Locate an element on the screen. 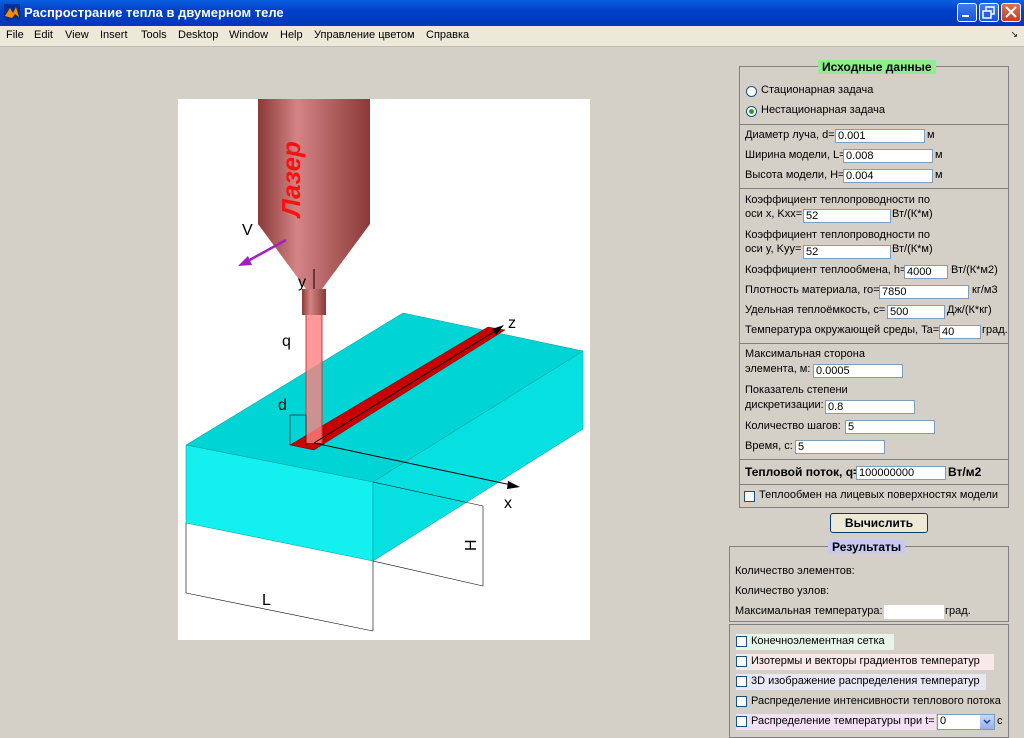  kxx-label-line2: оси x, Kxx= is located at coordinates (774, 214).